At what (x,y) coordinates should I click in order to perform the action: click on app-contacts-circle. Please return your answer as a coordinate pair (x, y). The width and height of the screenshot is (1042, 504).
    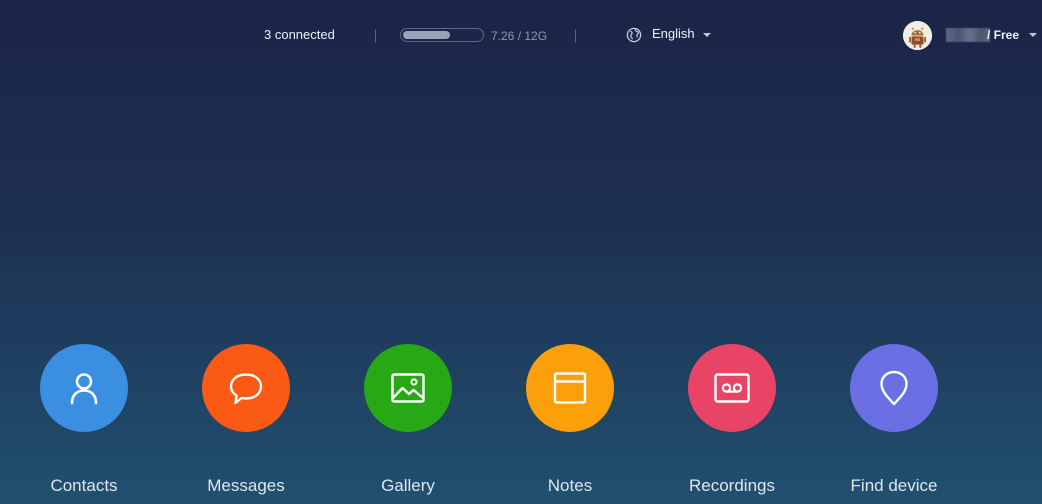
    Looking at the image, I should click on (84, 388).